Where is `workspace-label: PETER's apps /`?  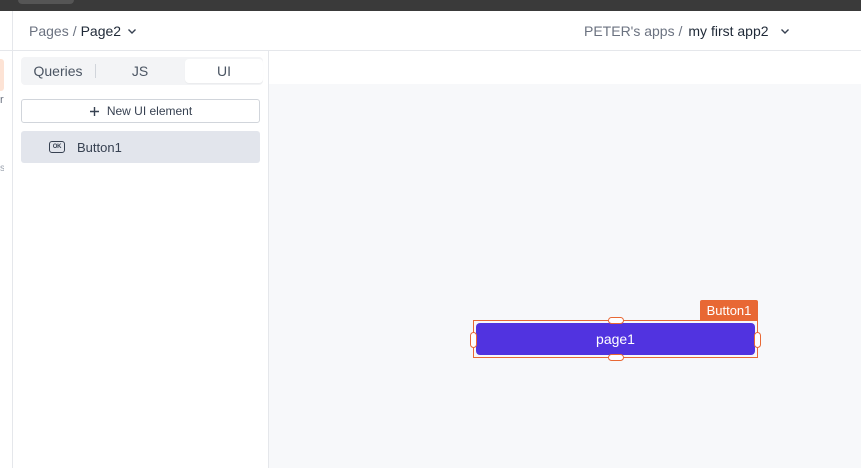
workspace-label: PETER's apps / is located at coordinates (633, 31).